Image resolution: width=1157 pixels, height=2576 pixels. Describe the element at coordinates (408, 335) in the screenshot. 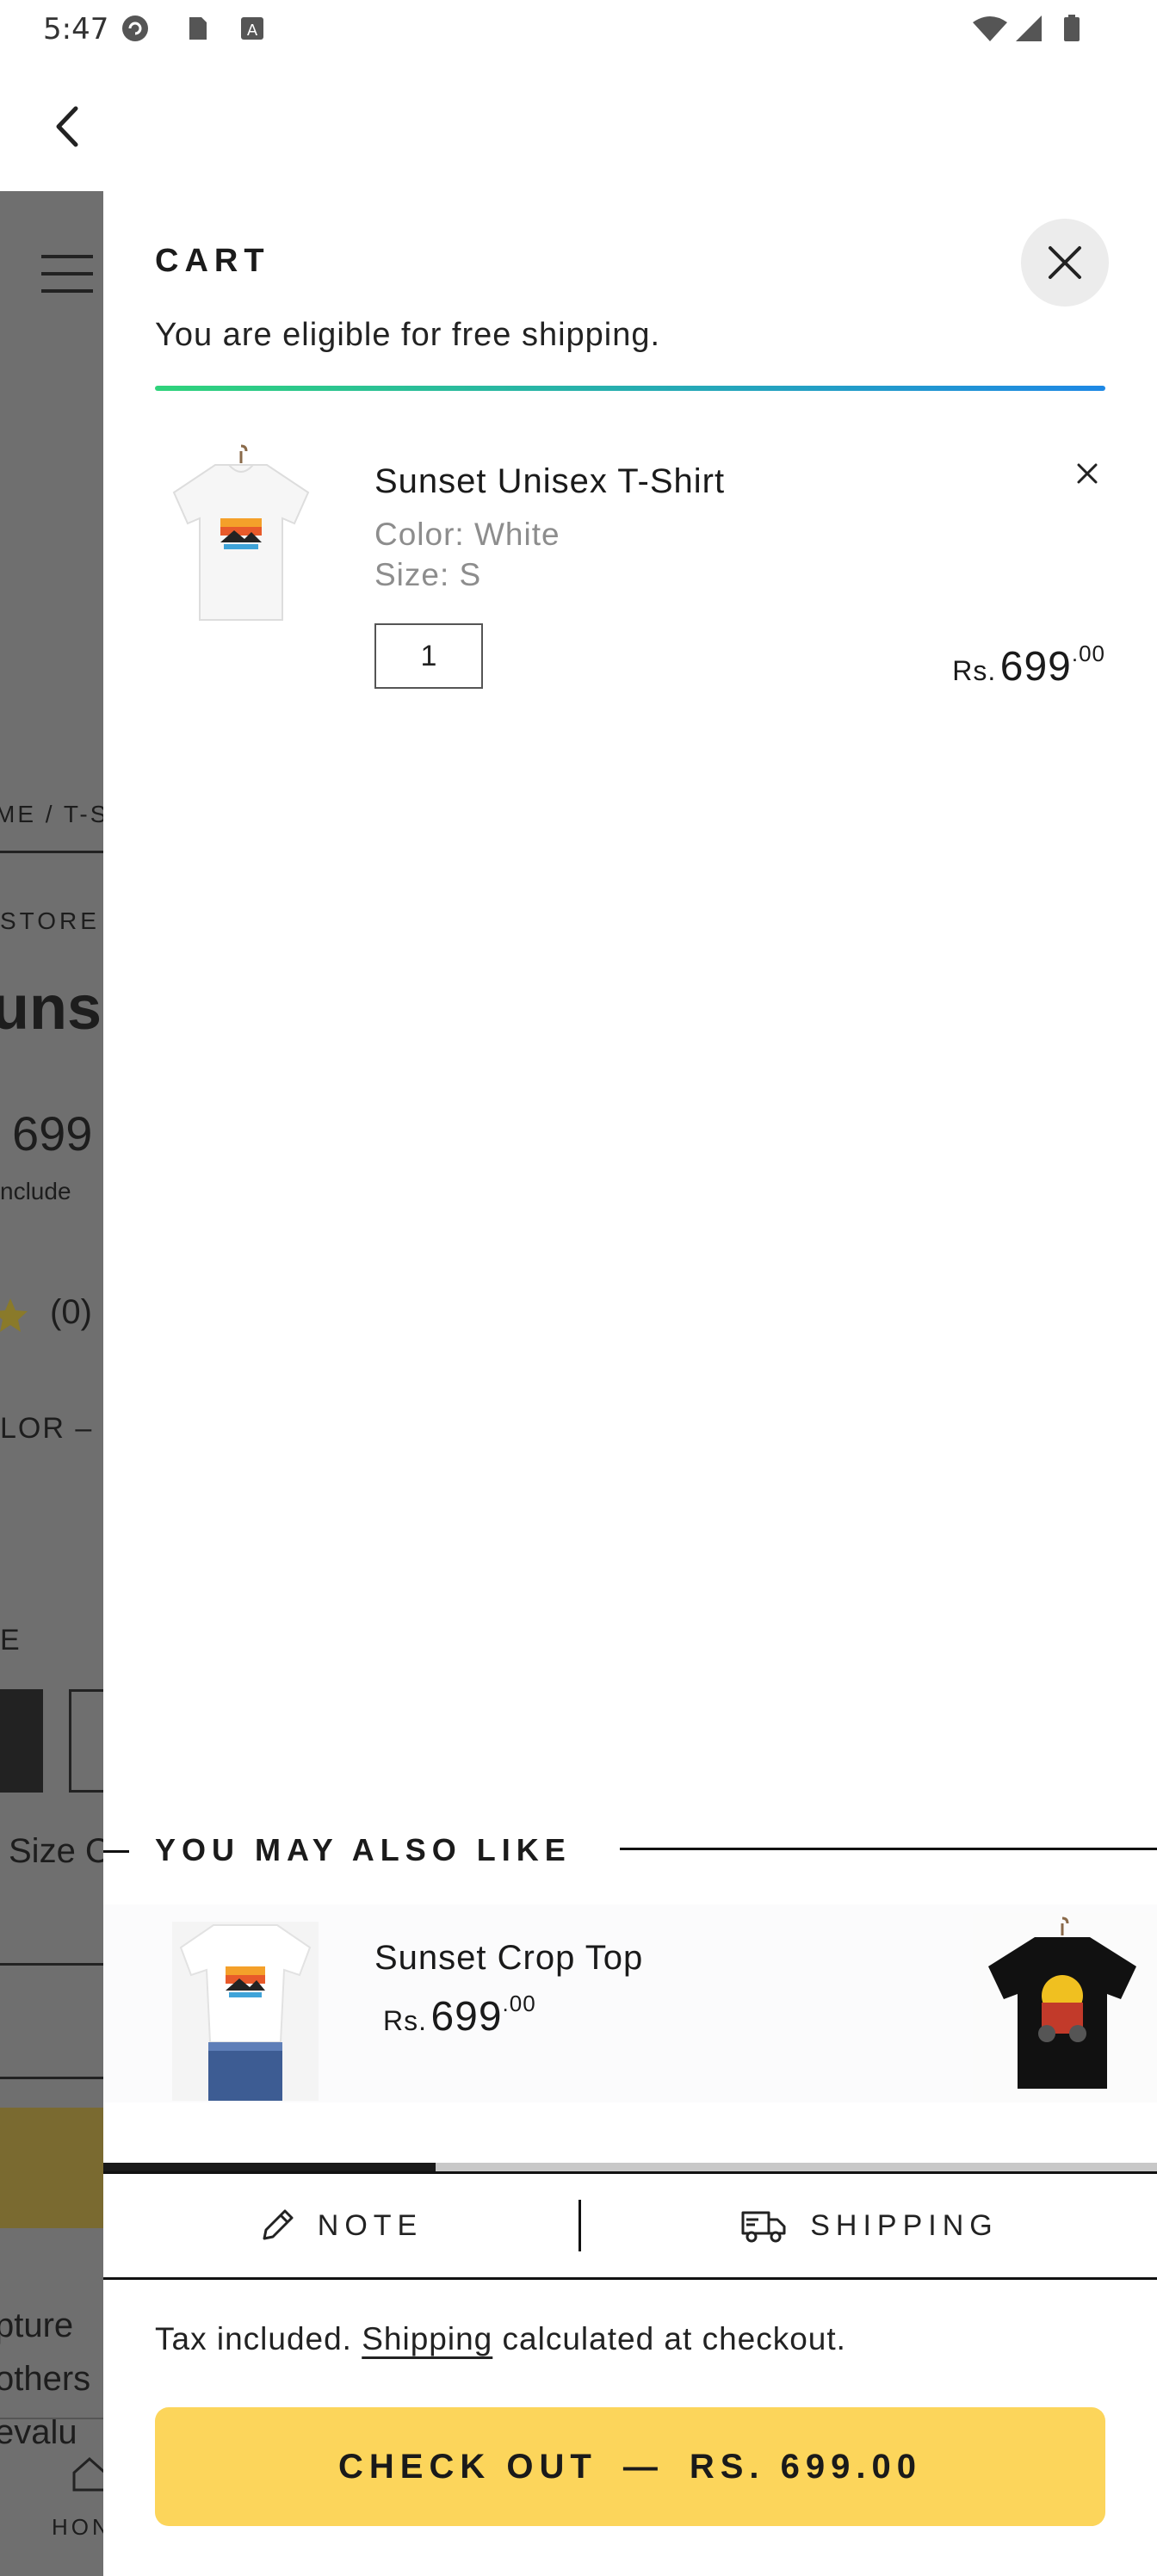

I see `free-shipping-message: You are eligible for free shipping.` at that location.